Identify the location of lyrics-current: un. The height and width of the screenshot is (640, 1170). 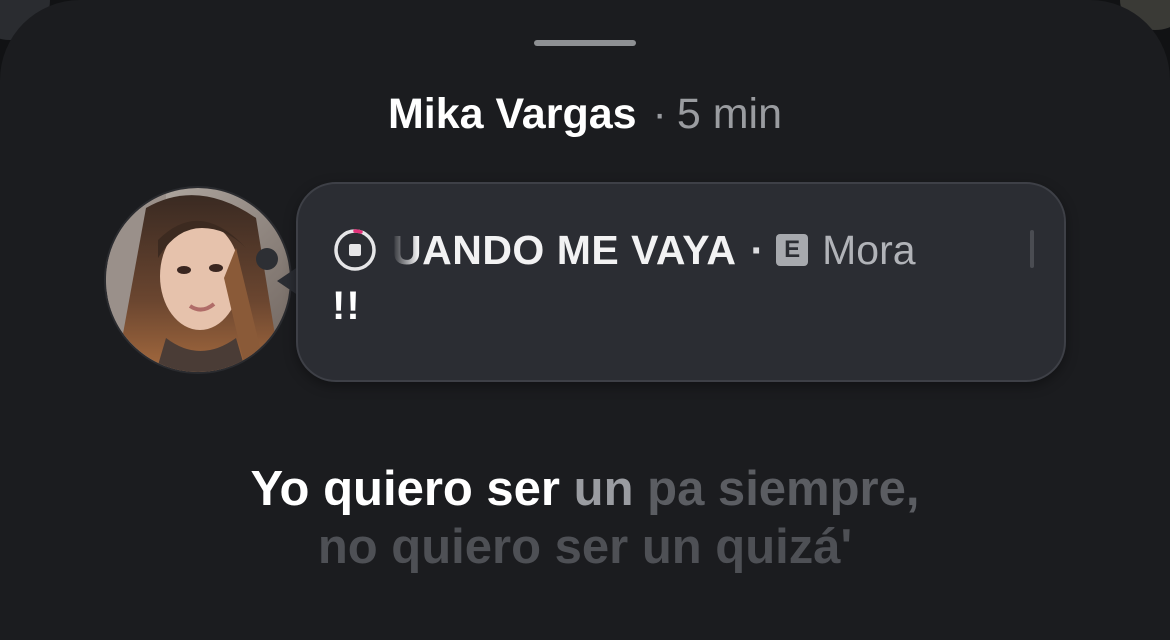
(603, 489).